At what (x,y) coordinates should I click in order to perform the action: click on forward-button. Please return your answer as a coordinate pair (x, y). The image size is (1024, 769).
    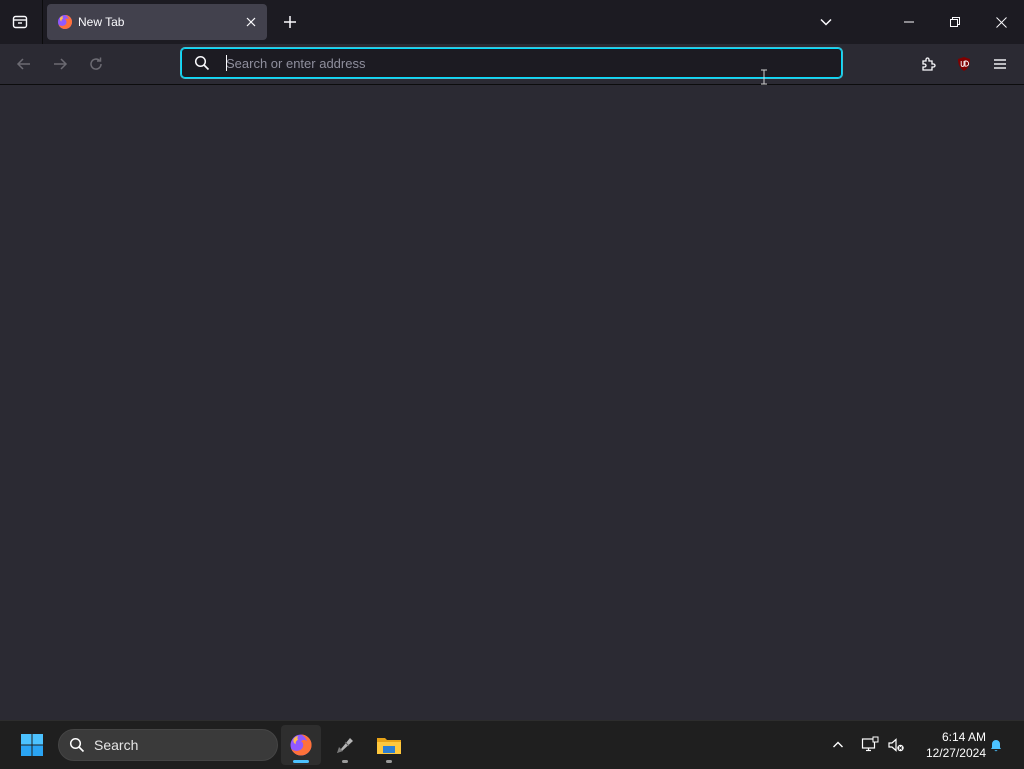
    Looking at the image, I should click on (60, 64).